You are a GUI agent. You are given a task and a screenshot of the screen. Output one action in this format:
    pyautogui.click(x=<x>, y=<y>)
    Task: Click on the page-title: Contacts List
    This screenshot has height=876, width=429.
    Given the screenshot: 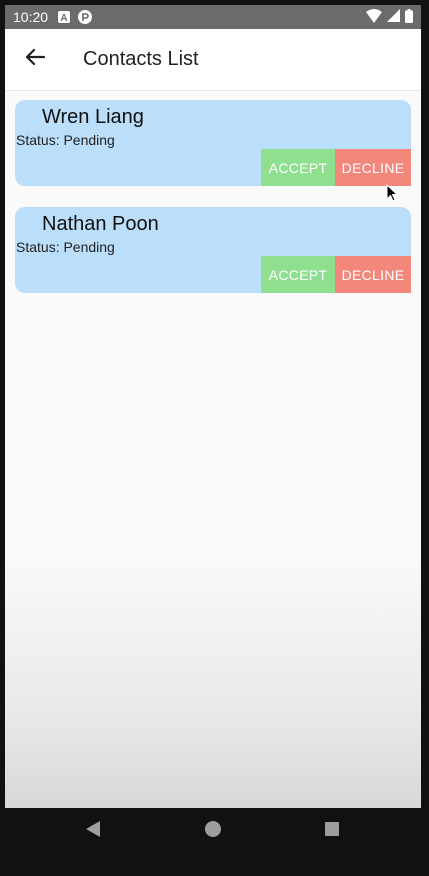 What is the action you would take?
    pyautogui.click(x=141, y=59)
    